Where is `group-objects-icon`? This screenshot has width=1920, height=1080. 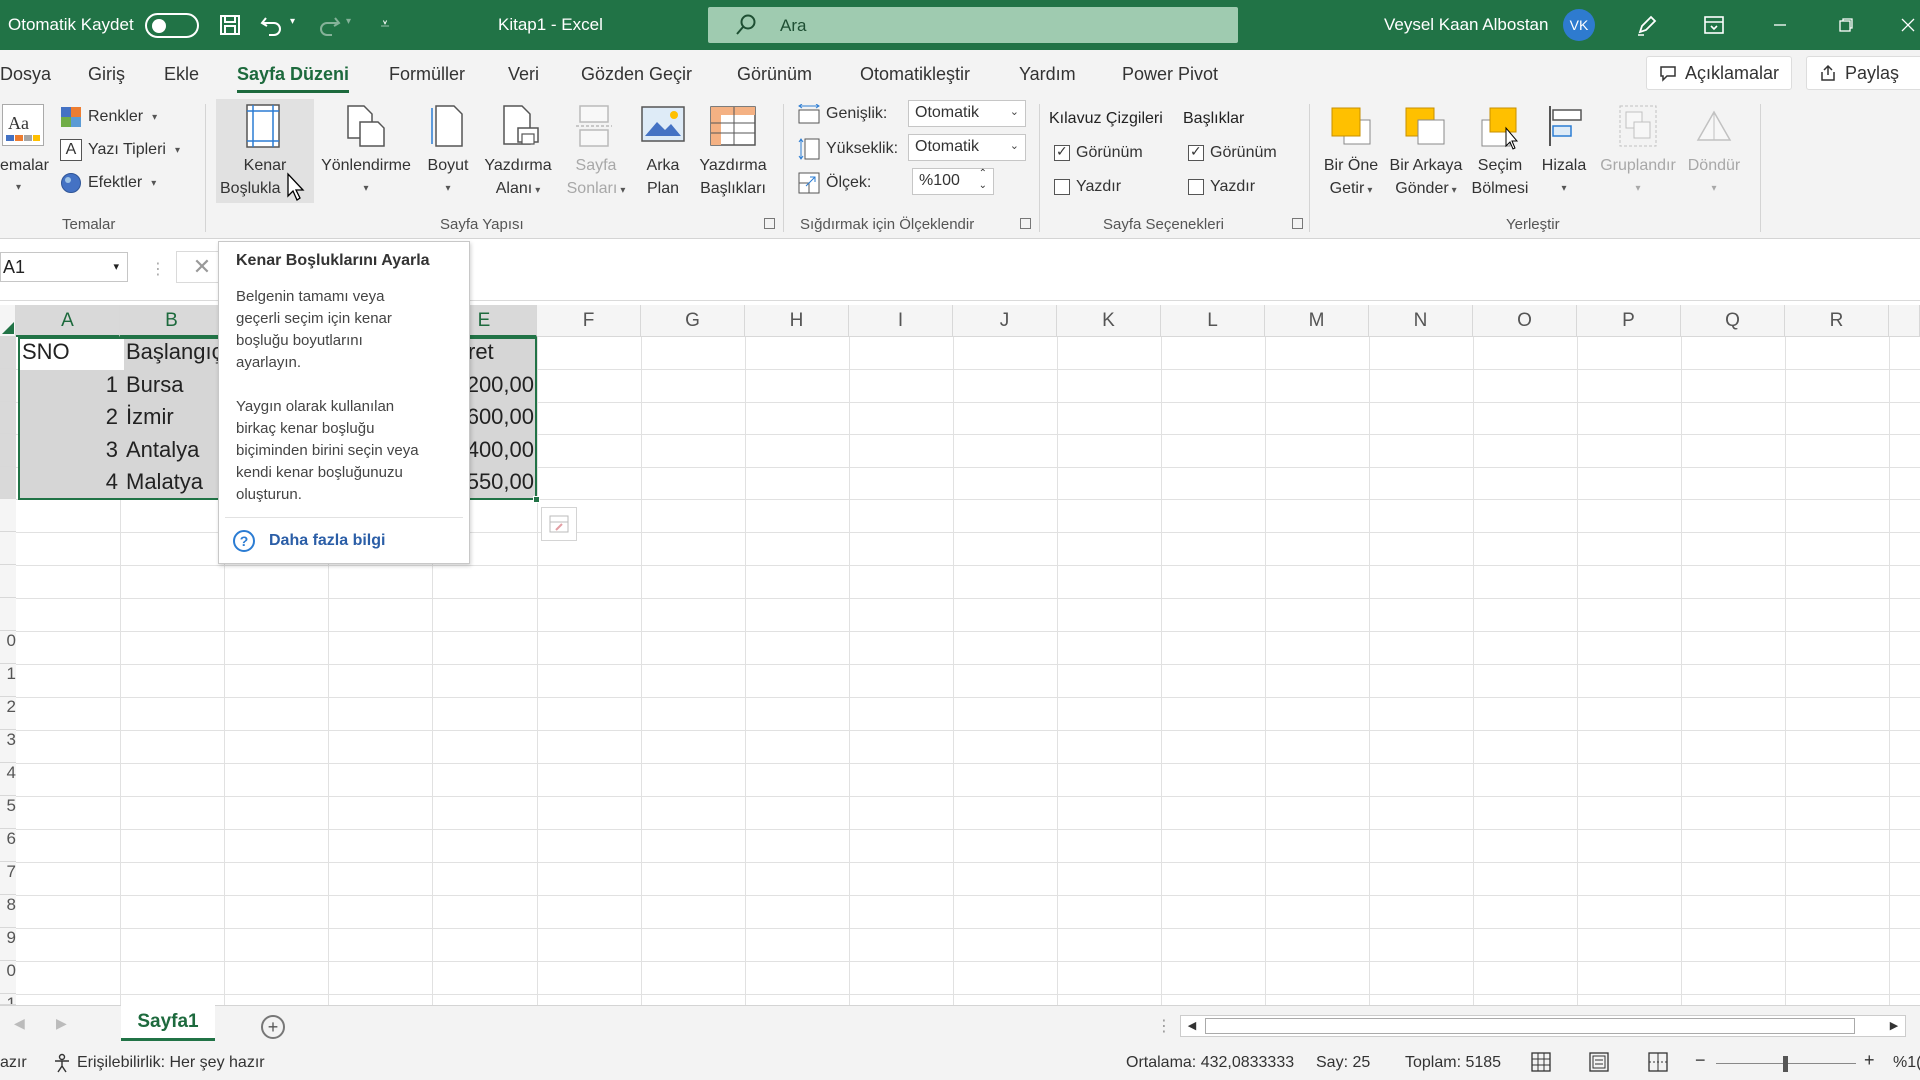 group-objects-icon is located at coordinates (1638, 128).